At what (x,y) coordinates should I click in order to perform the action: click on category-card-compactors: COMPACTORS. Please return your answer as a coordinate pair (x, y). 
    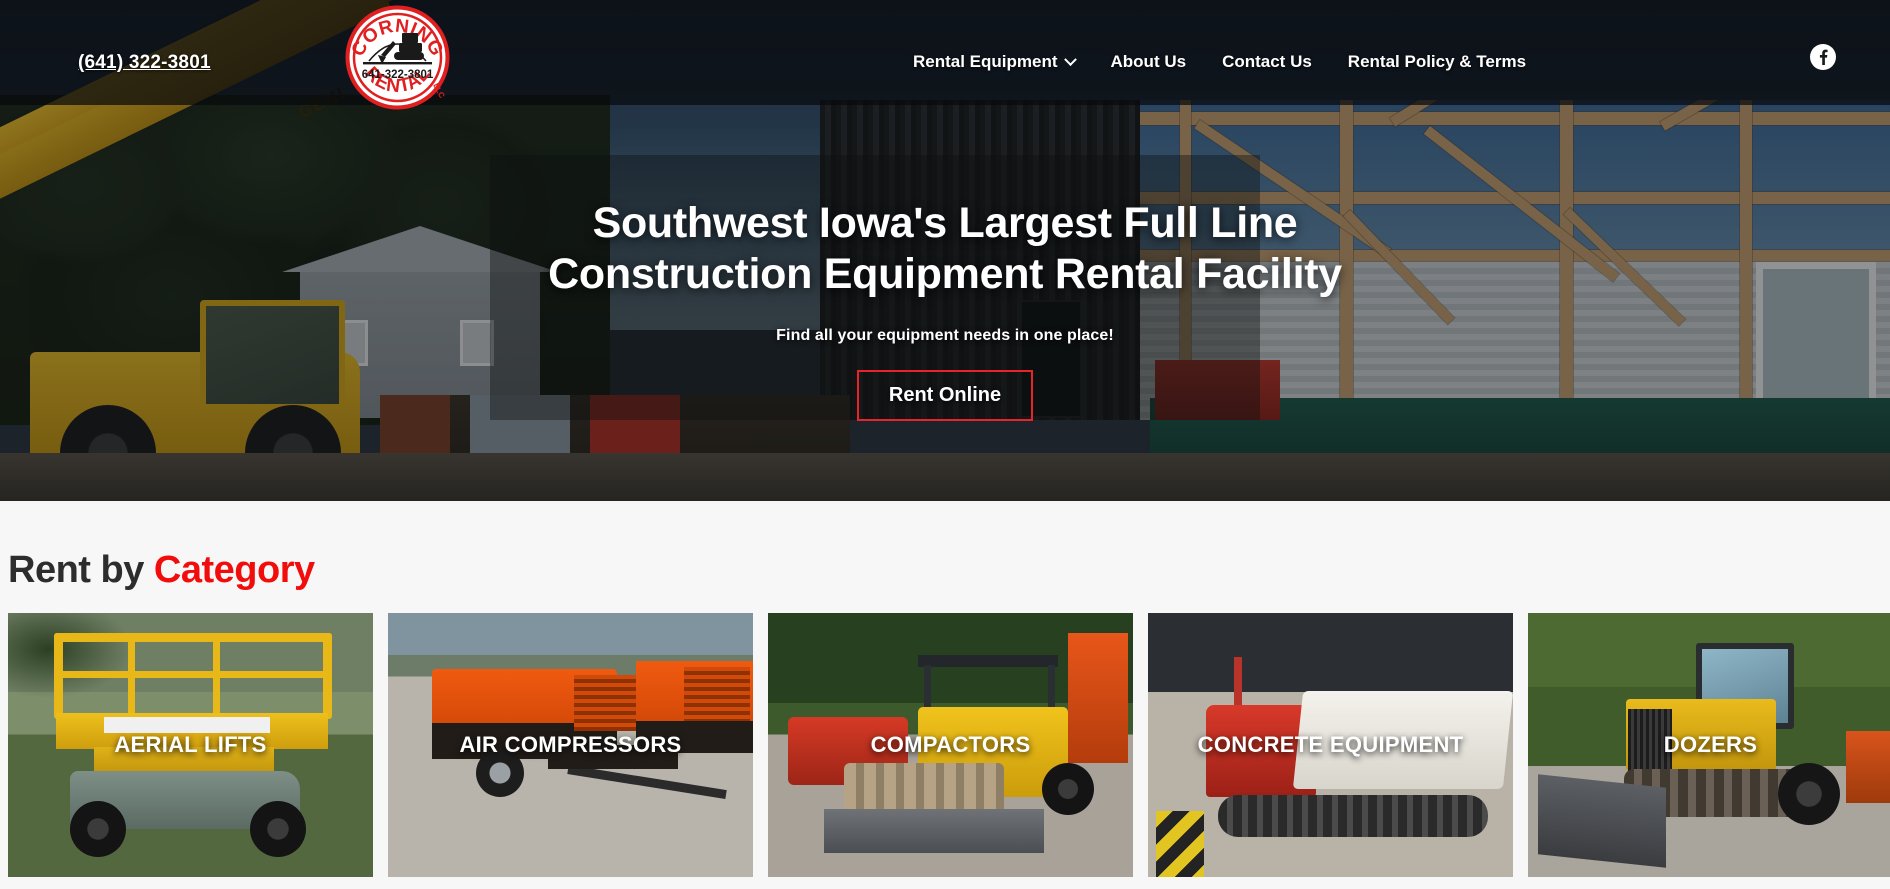
    Looking at the image, I should click on (950, 745).